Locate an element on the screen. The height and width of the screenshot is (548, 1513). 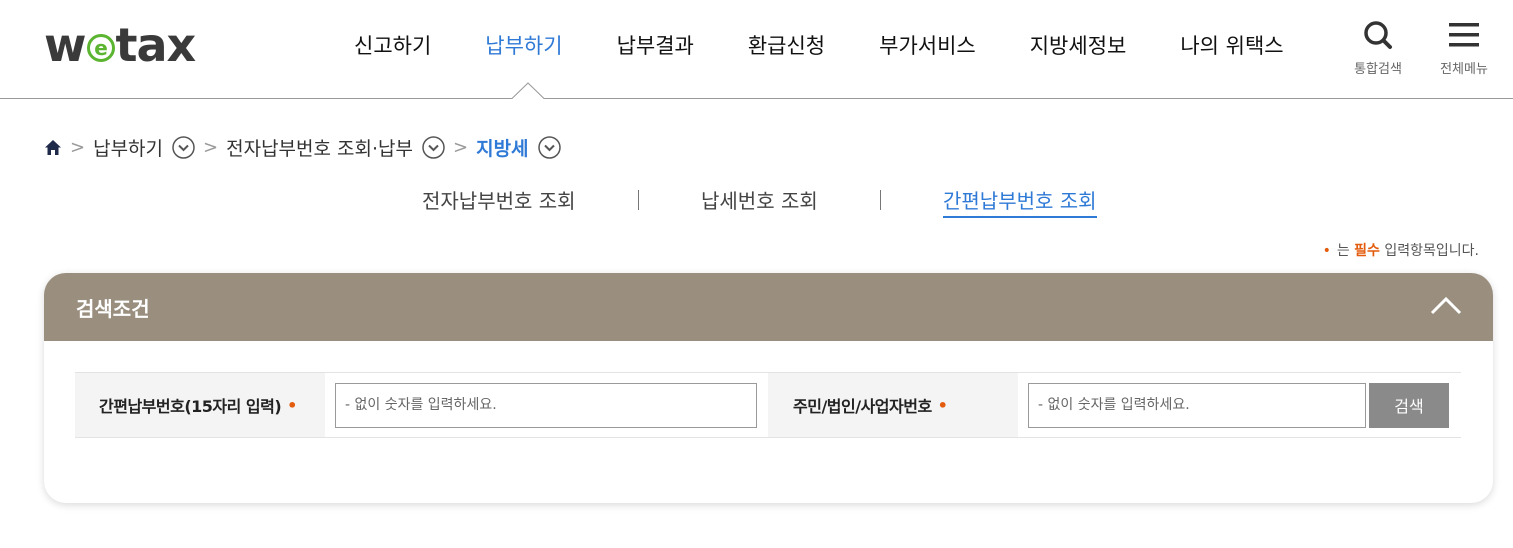
panel-header: 검색조건 is located at coordinates (768, 307).